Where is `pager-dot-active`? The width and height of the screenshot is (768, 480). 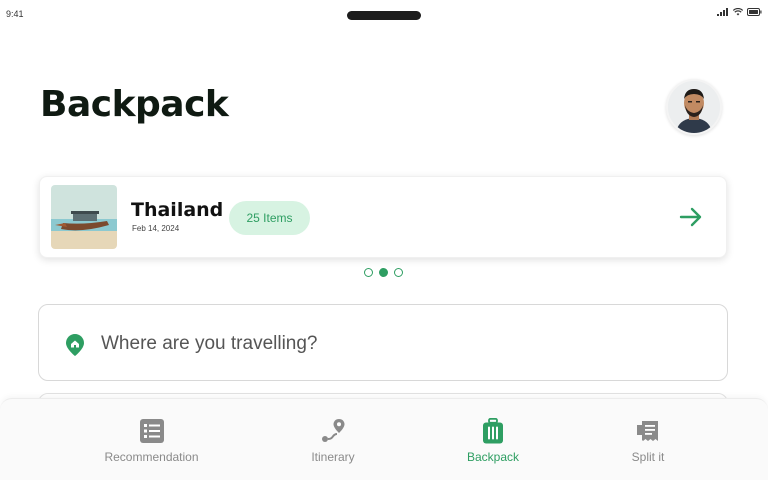
pager-dot-active is located at coordinates (383, 272).